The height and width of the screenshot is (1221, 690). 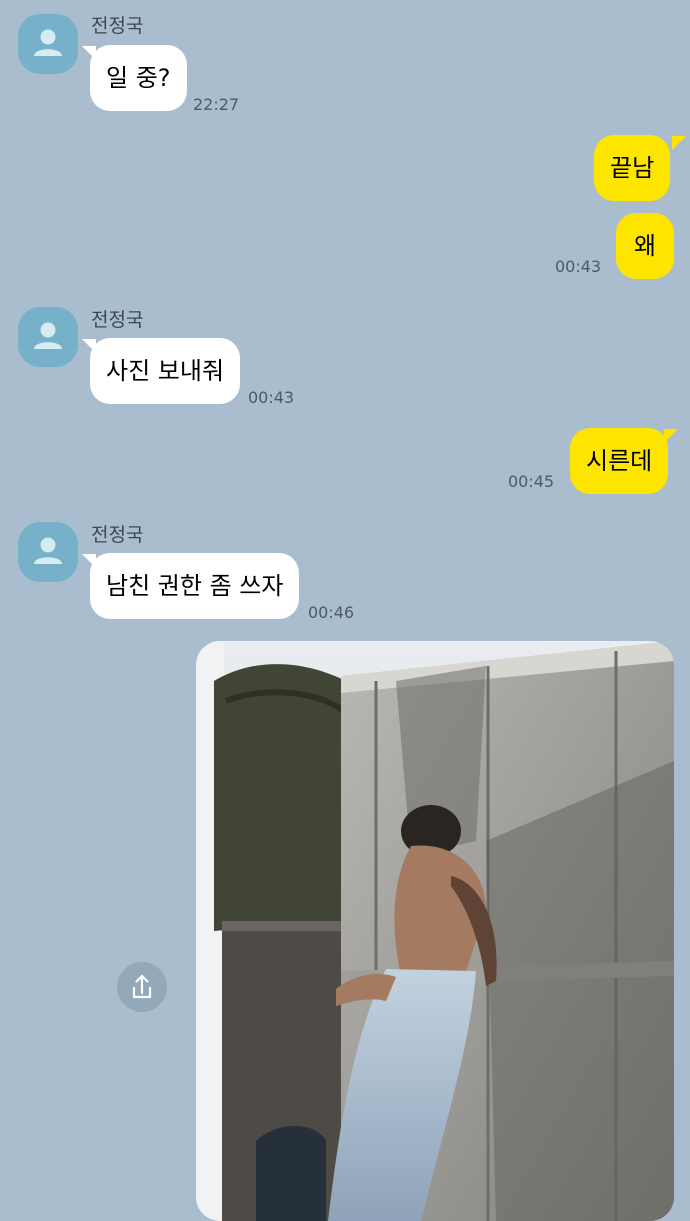 What do you see at coordinates (165, 371) in the screenshot?
I see `message-bubble-incoming: 사진 보내줘` at bounding box center [165, 371].